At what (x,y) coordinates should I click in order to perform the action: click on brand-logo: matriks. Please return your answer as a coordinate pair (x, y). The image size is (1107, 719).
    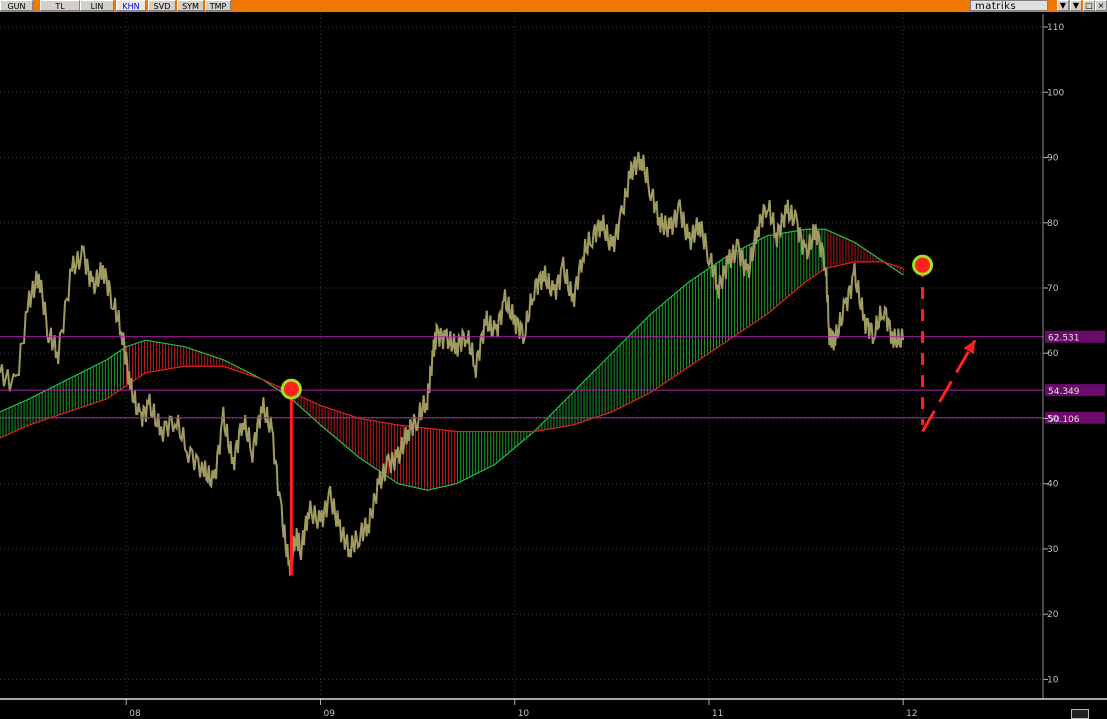
    Looking at the image, I should click on (1009, 6).